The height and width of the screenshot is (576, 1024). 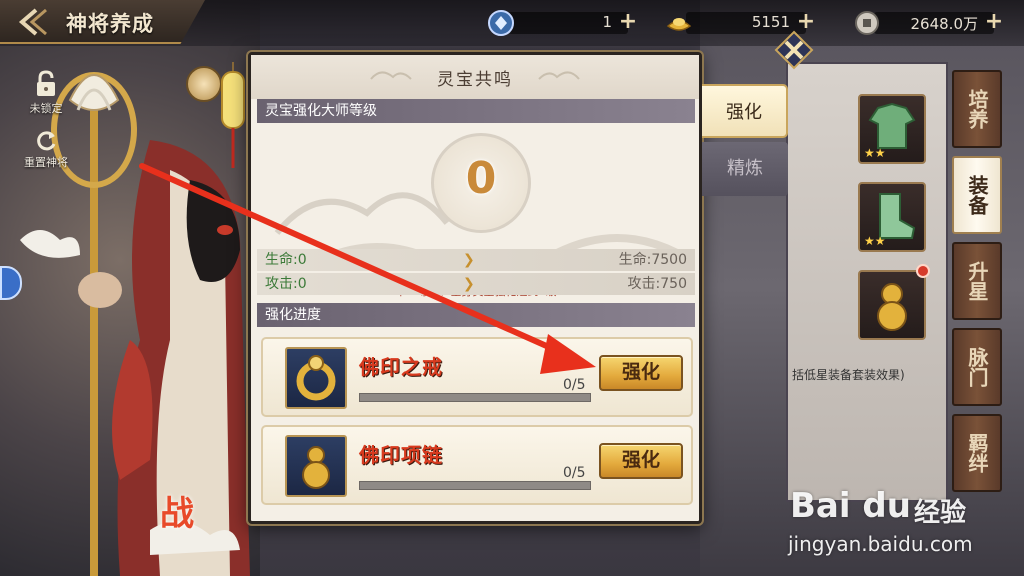 What do you see at coordinates (46, 83) in the screenshot?
I see `unlock-icon` at bounding box center [46, 83].